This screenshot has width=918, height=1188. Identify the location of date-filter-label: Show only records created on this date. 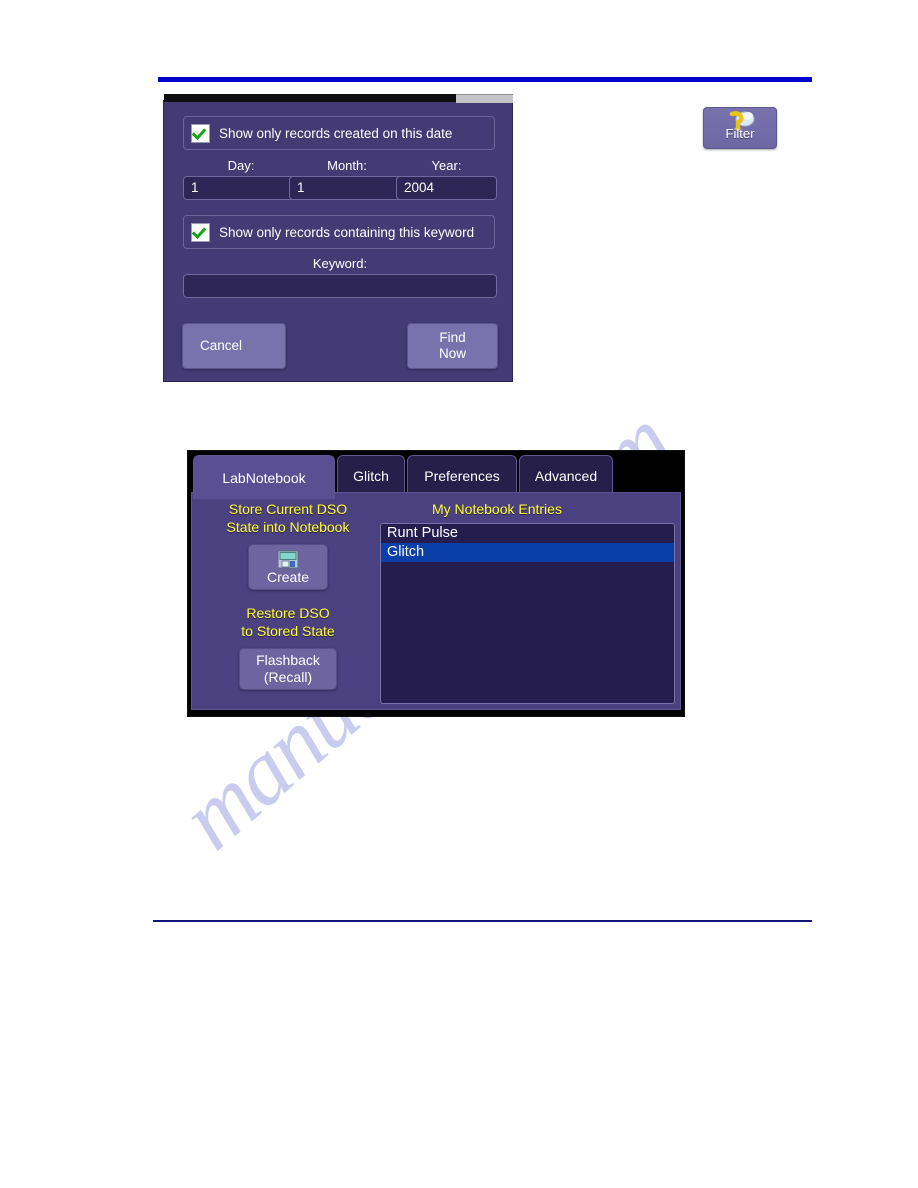
(336, 133).